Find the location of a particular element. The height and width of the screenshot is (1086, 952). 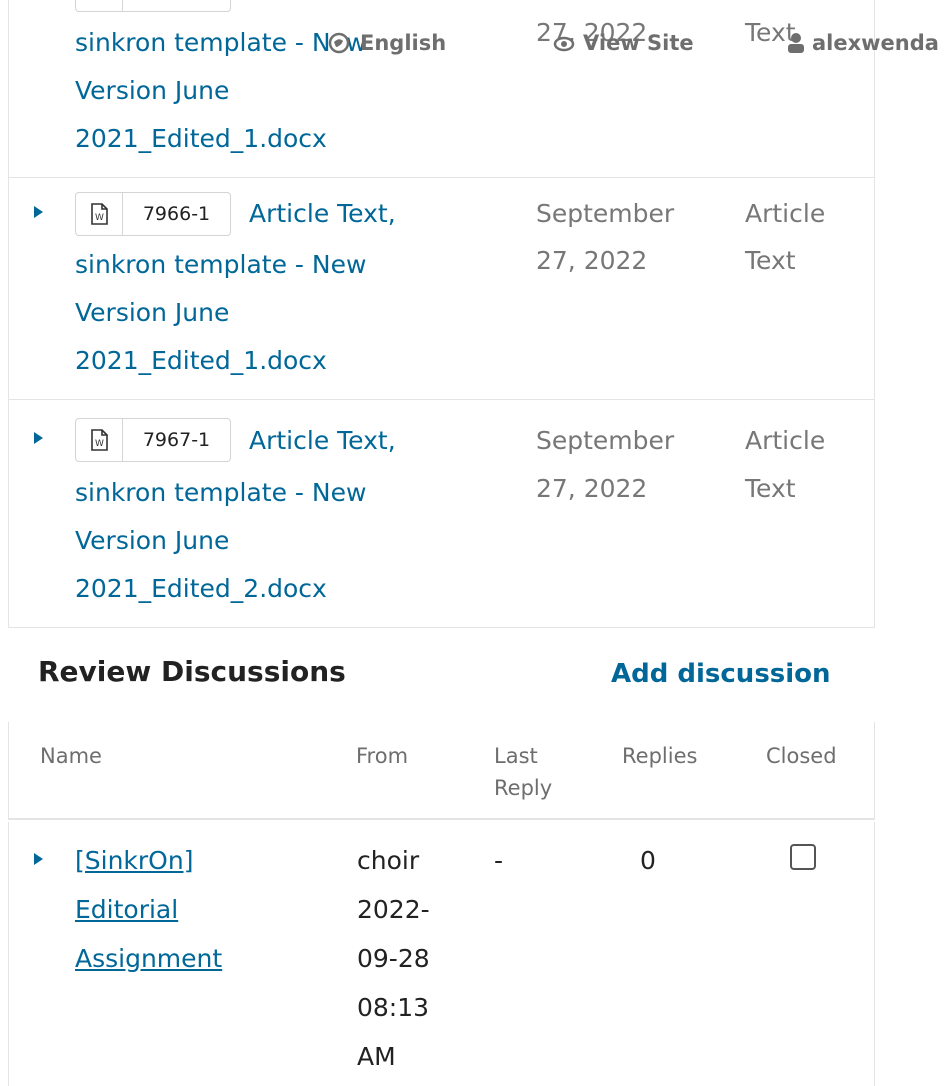

view-site-link: View Site is located at coordinates (623, 43).